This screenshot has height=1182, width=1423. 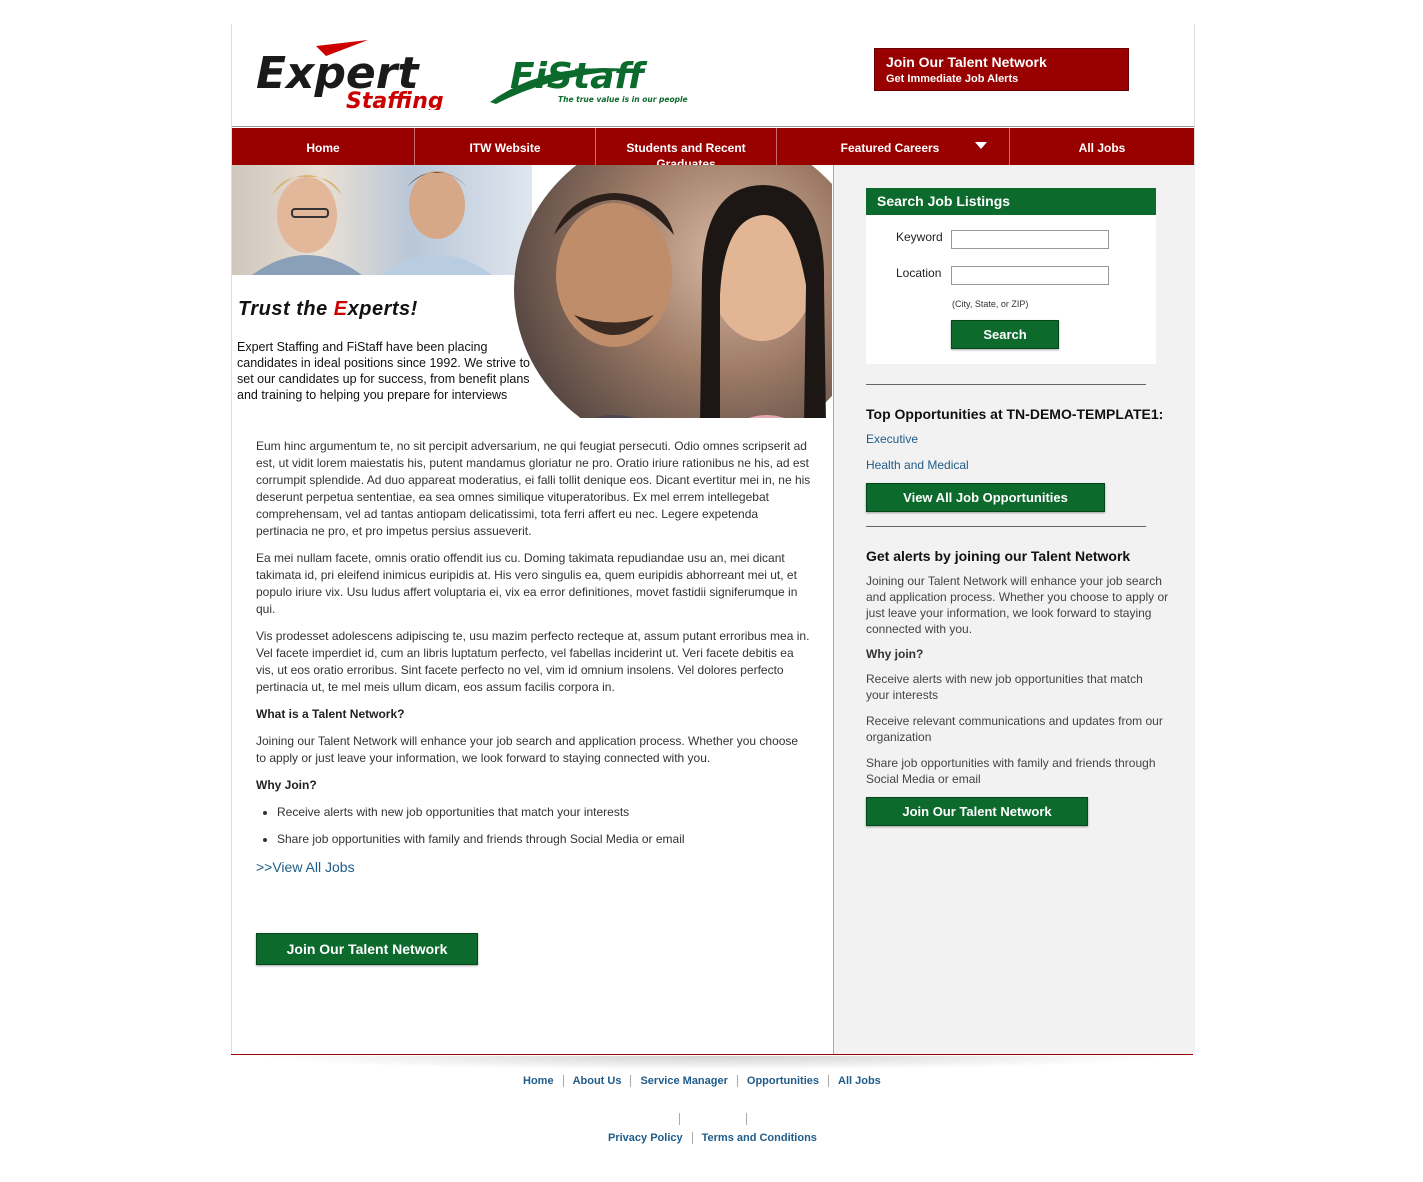 What do you see at coordinates (382, 309) in the screenshot?
I see `hero-title-suffix: xperts!` at bounding box center [382, 309].